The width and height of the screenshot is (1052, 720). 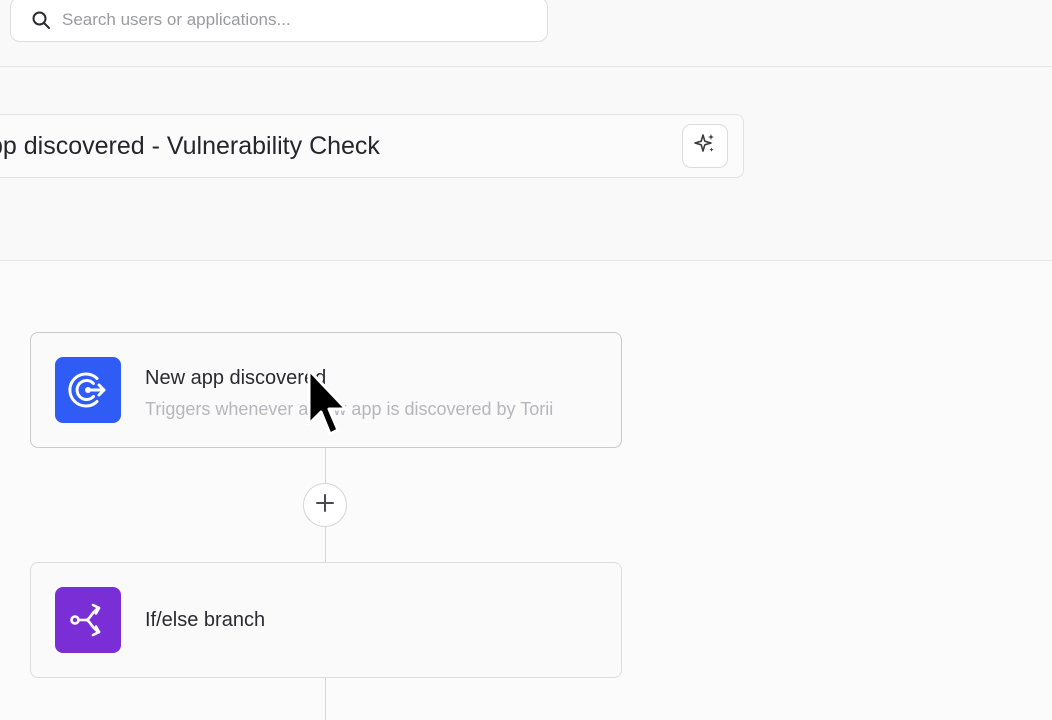 I want to click on search-input, so click(x=282, y=19).